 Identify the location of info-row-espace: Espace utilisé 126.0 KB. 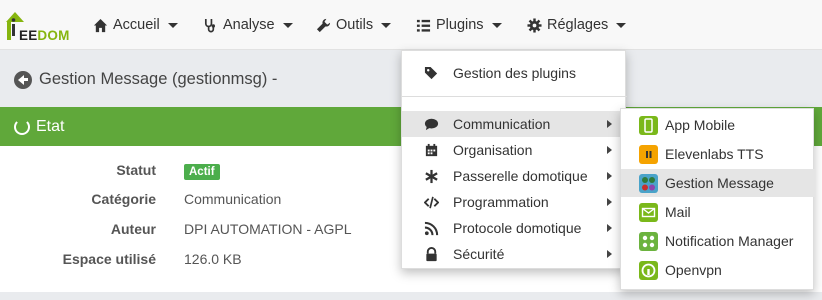
(210, 261).